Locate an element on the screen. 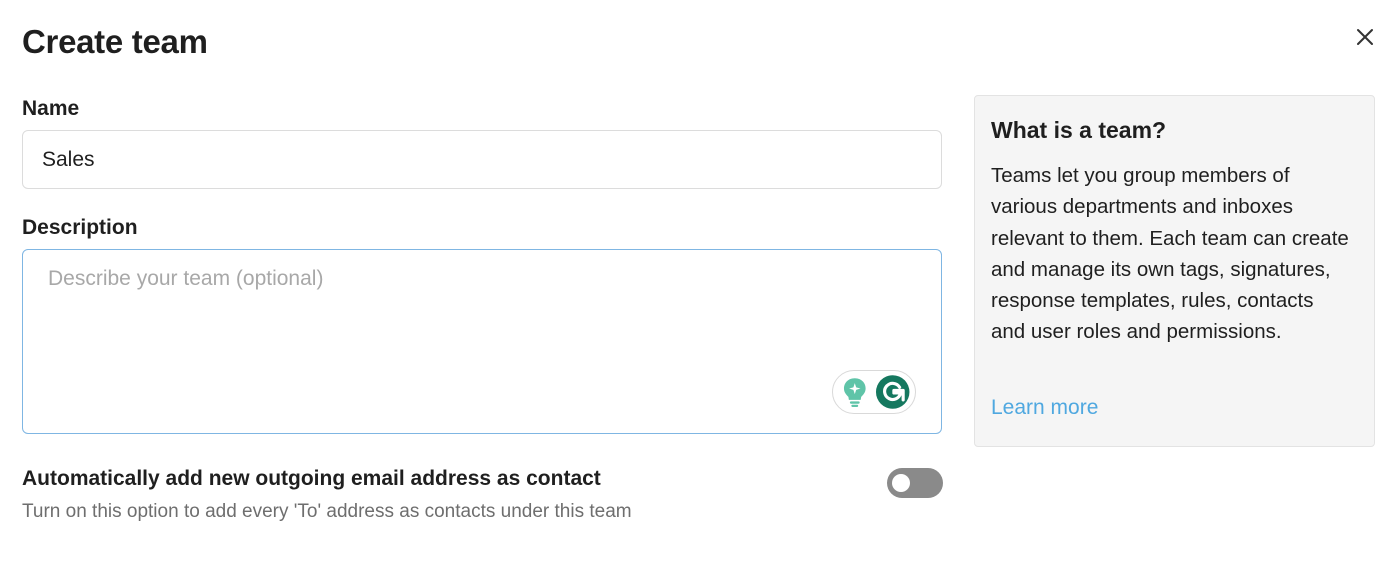  toggle-knob is located at coordinates (901, 483).